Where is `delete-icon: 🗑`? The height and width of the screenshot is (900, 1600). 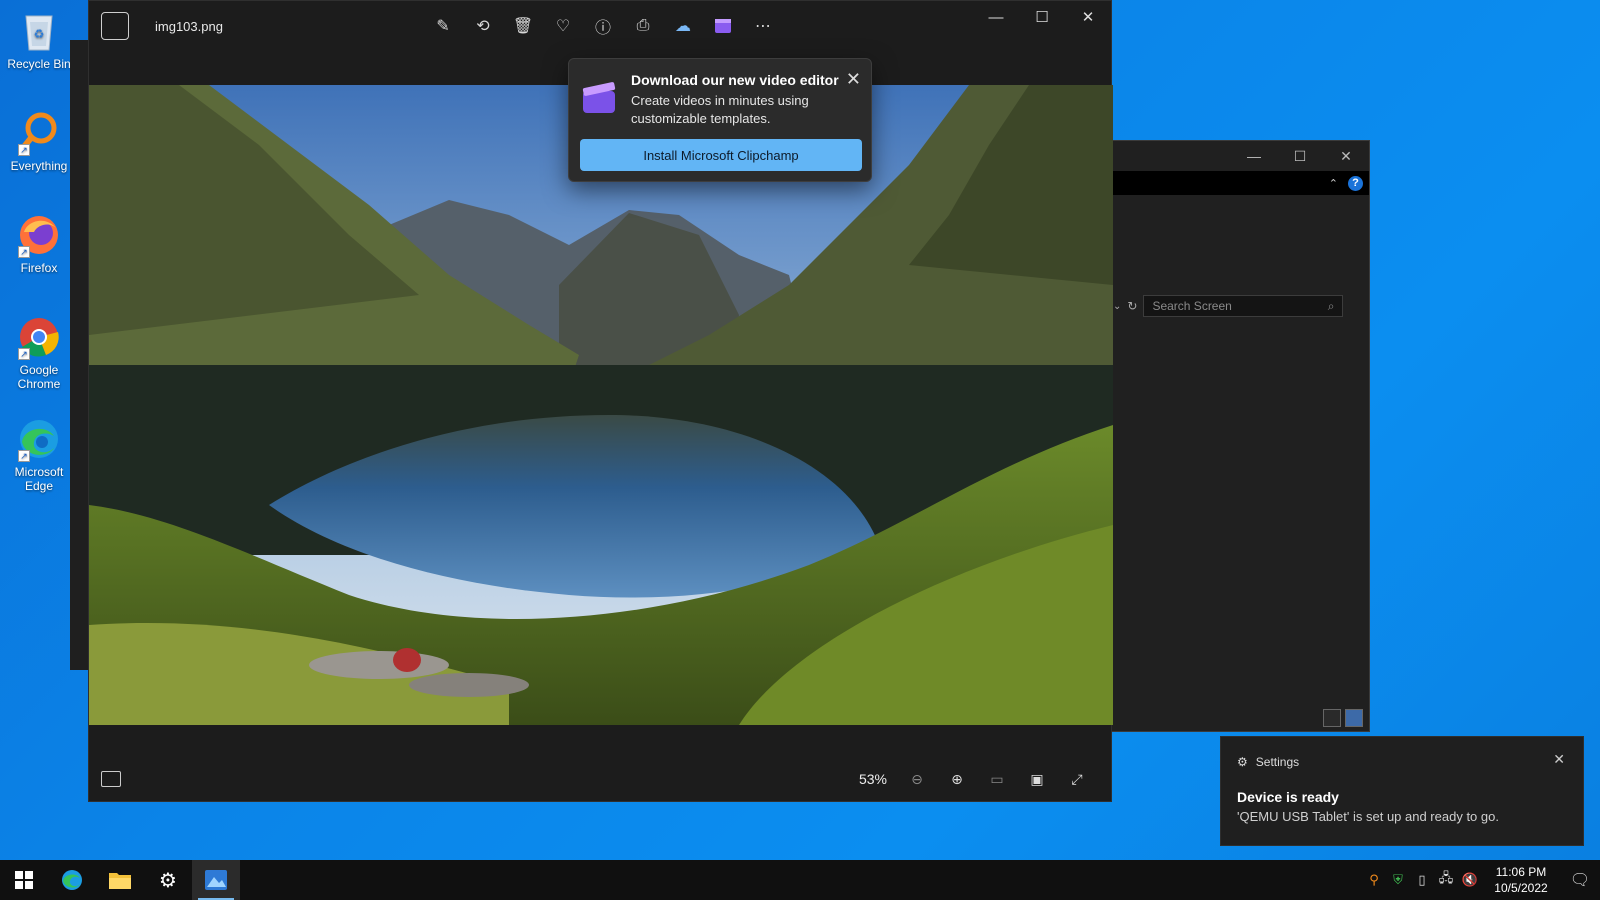
delete-icon: 🗑 is located at coordinates (523, 26).